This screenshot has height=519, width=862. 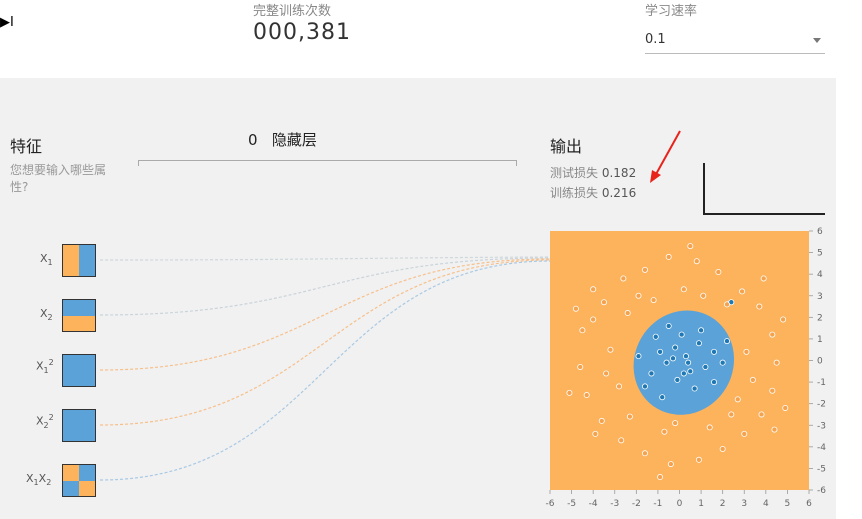 What do you see at coordinates (593, 504) in the screenshot?
I see `x-tick-label: -4` at bounding box center [593, 504].